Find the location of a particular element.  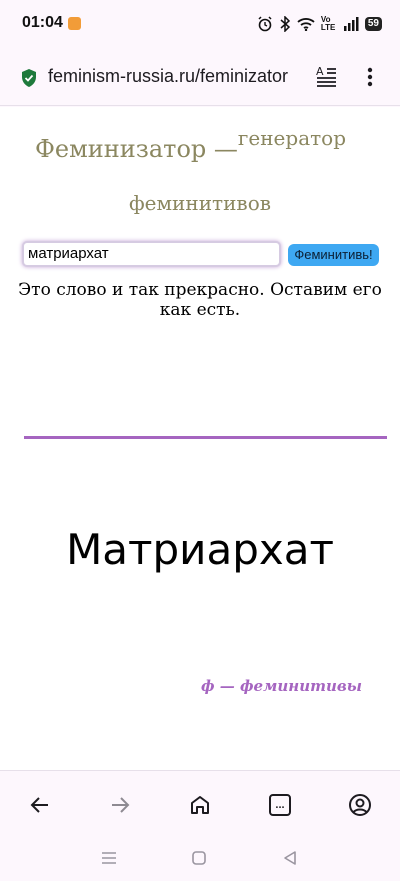

back-arrow-icon is located at coordinates (40, 805).